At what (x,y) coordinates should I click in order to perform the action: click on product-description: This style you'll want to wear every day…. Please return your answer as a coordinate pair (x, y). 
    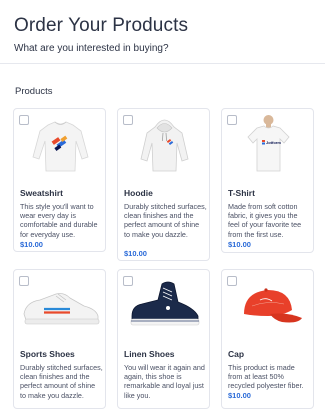
    Looking at the image, I should click on (59, 220).